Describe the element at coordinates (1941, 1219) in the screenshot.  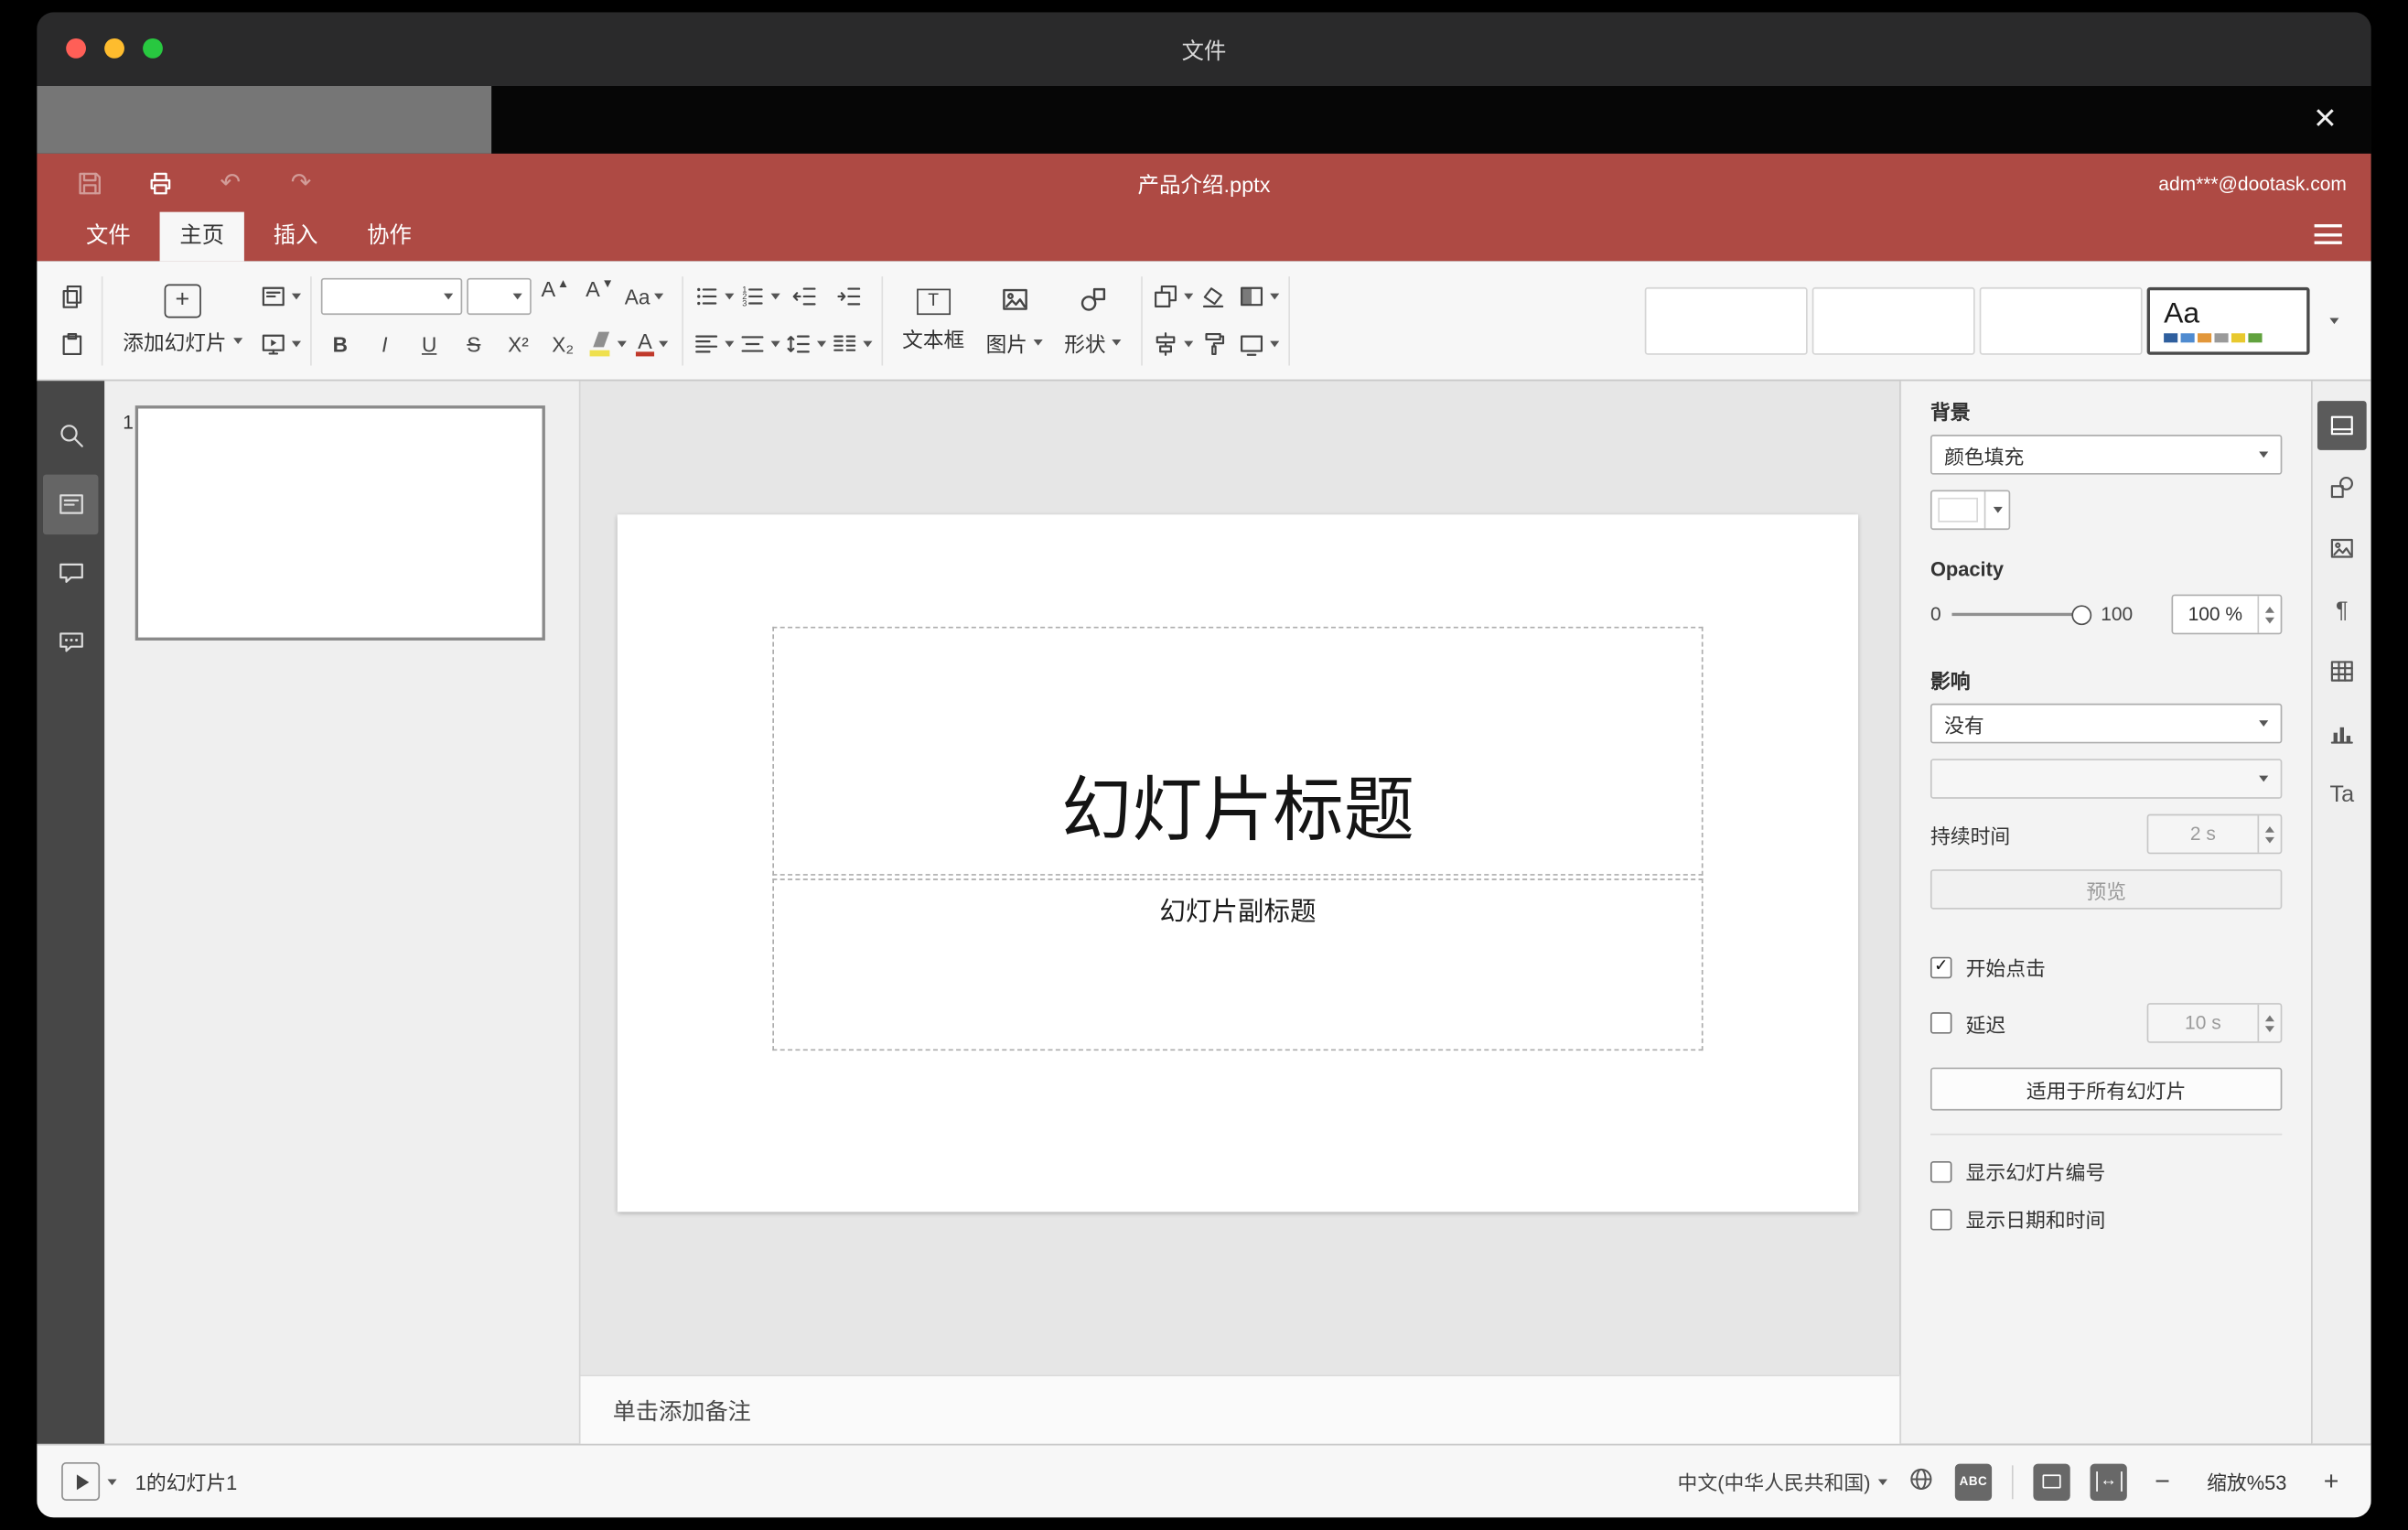
I see `show-date-time-checkbox` at that location.